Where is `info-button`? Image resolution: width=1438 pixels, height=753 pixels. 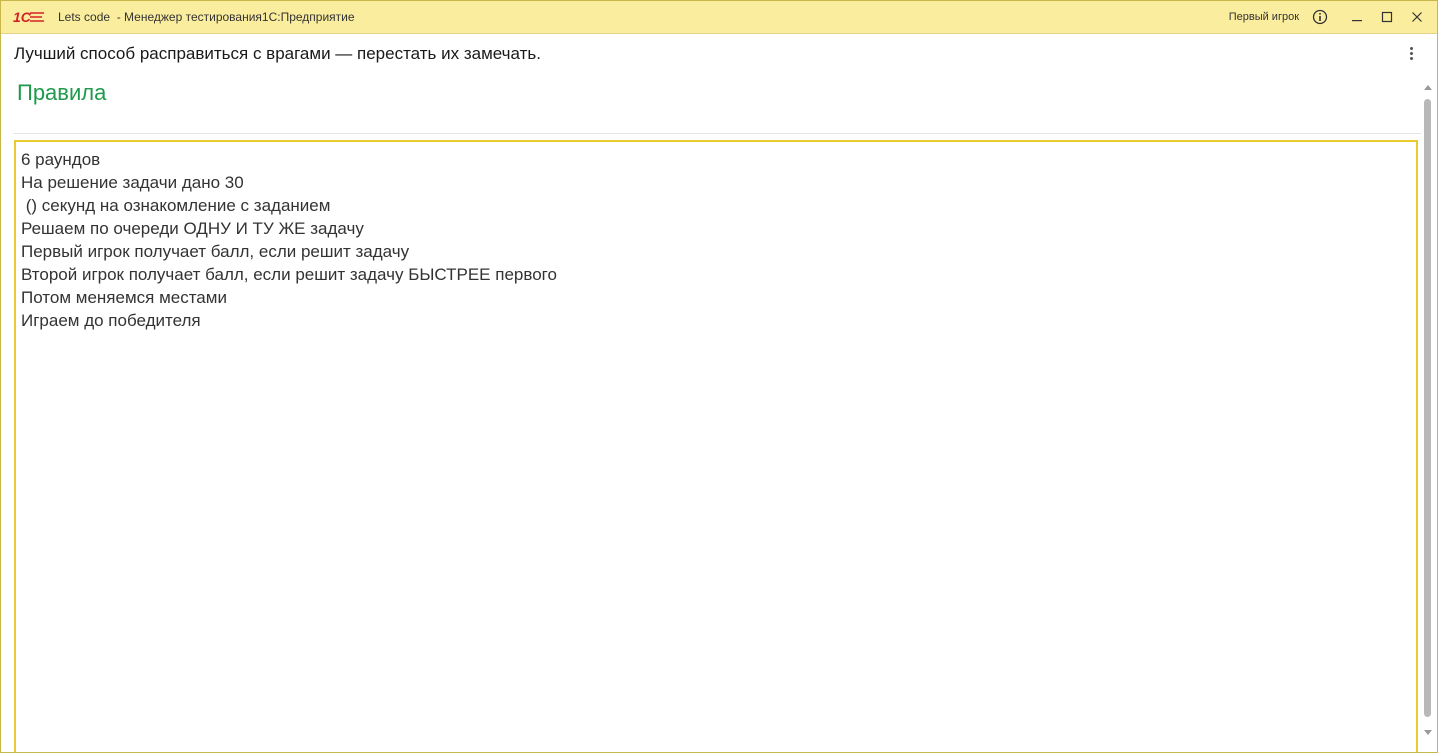
info-button is located at coordinates (1320, 17).